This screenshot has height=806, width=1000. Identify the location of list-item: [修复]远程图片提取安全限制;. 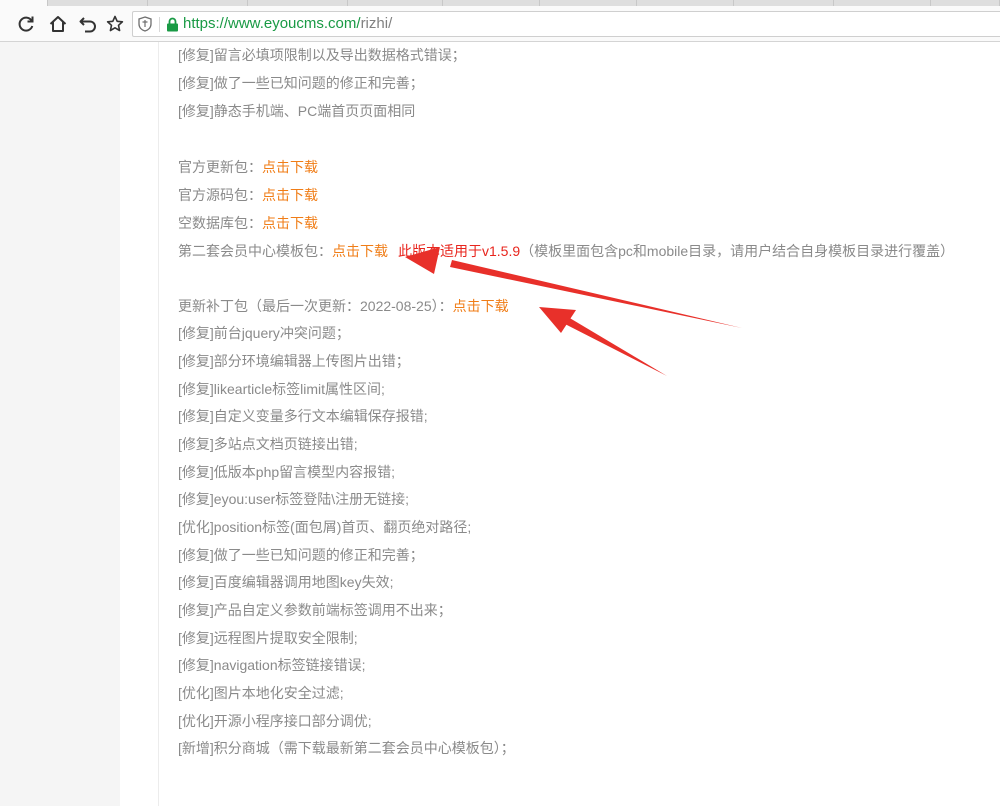
(268, 638).